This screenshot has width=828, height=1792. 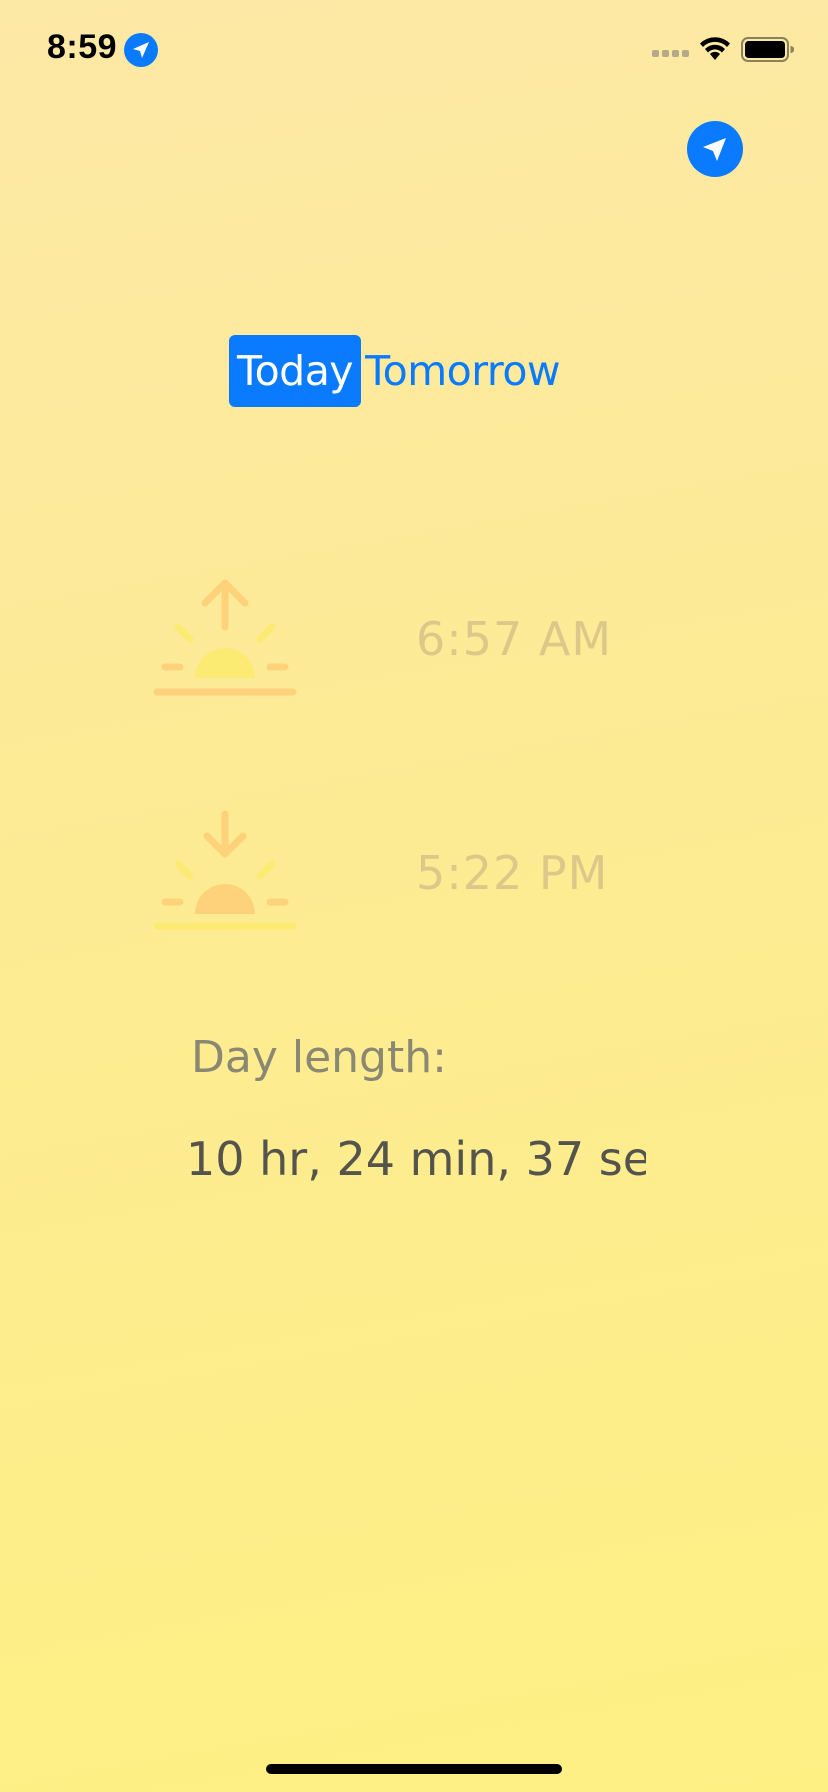 I want to click on cellular-signal-icon, so click(x=670, y=53).